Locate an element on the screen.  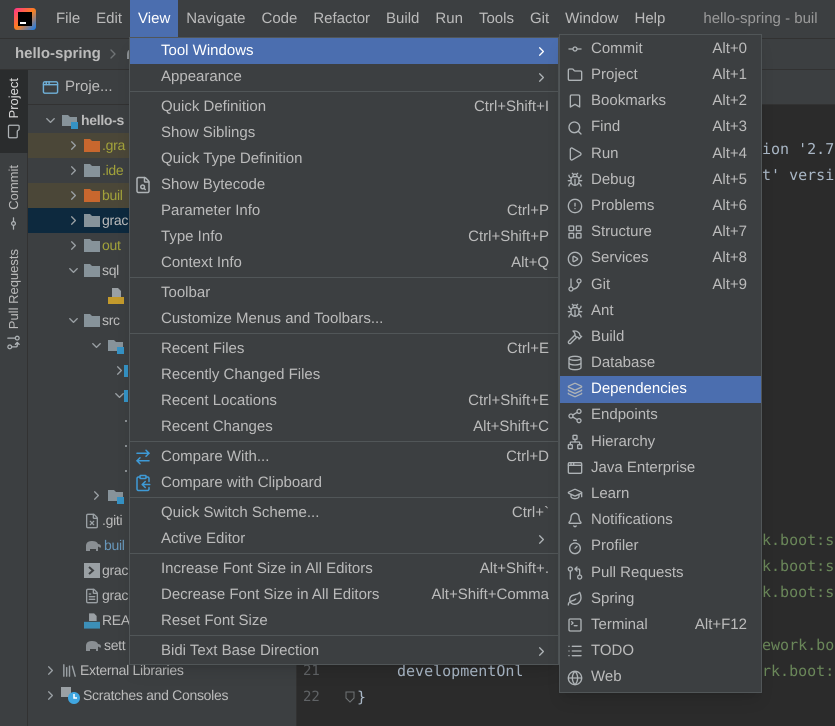
code-text: ework.bo is located at coordinates (798, 645).